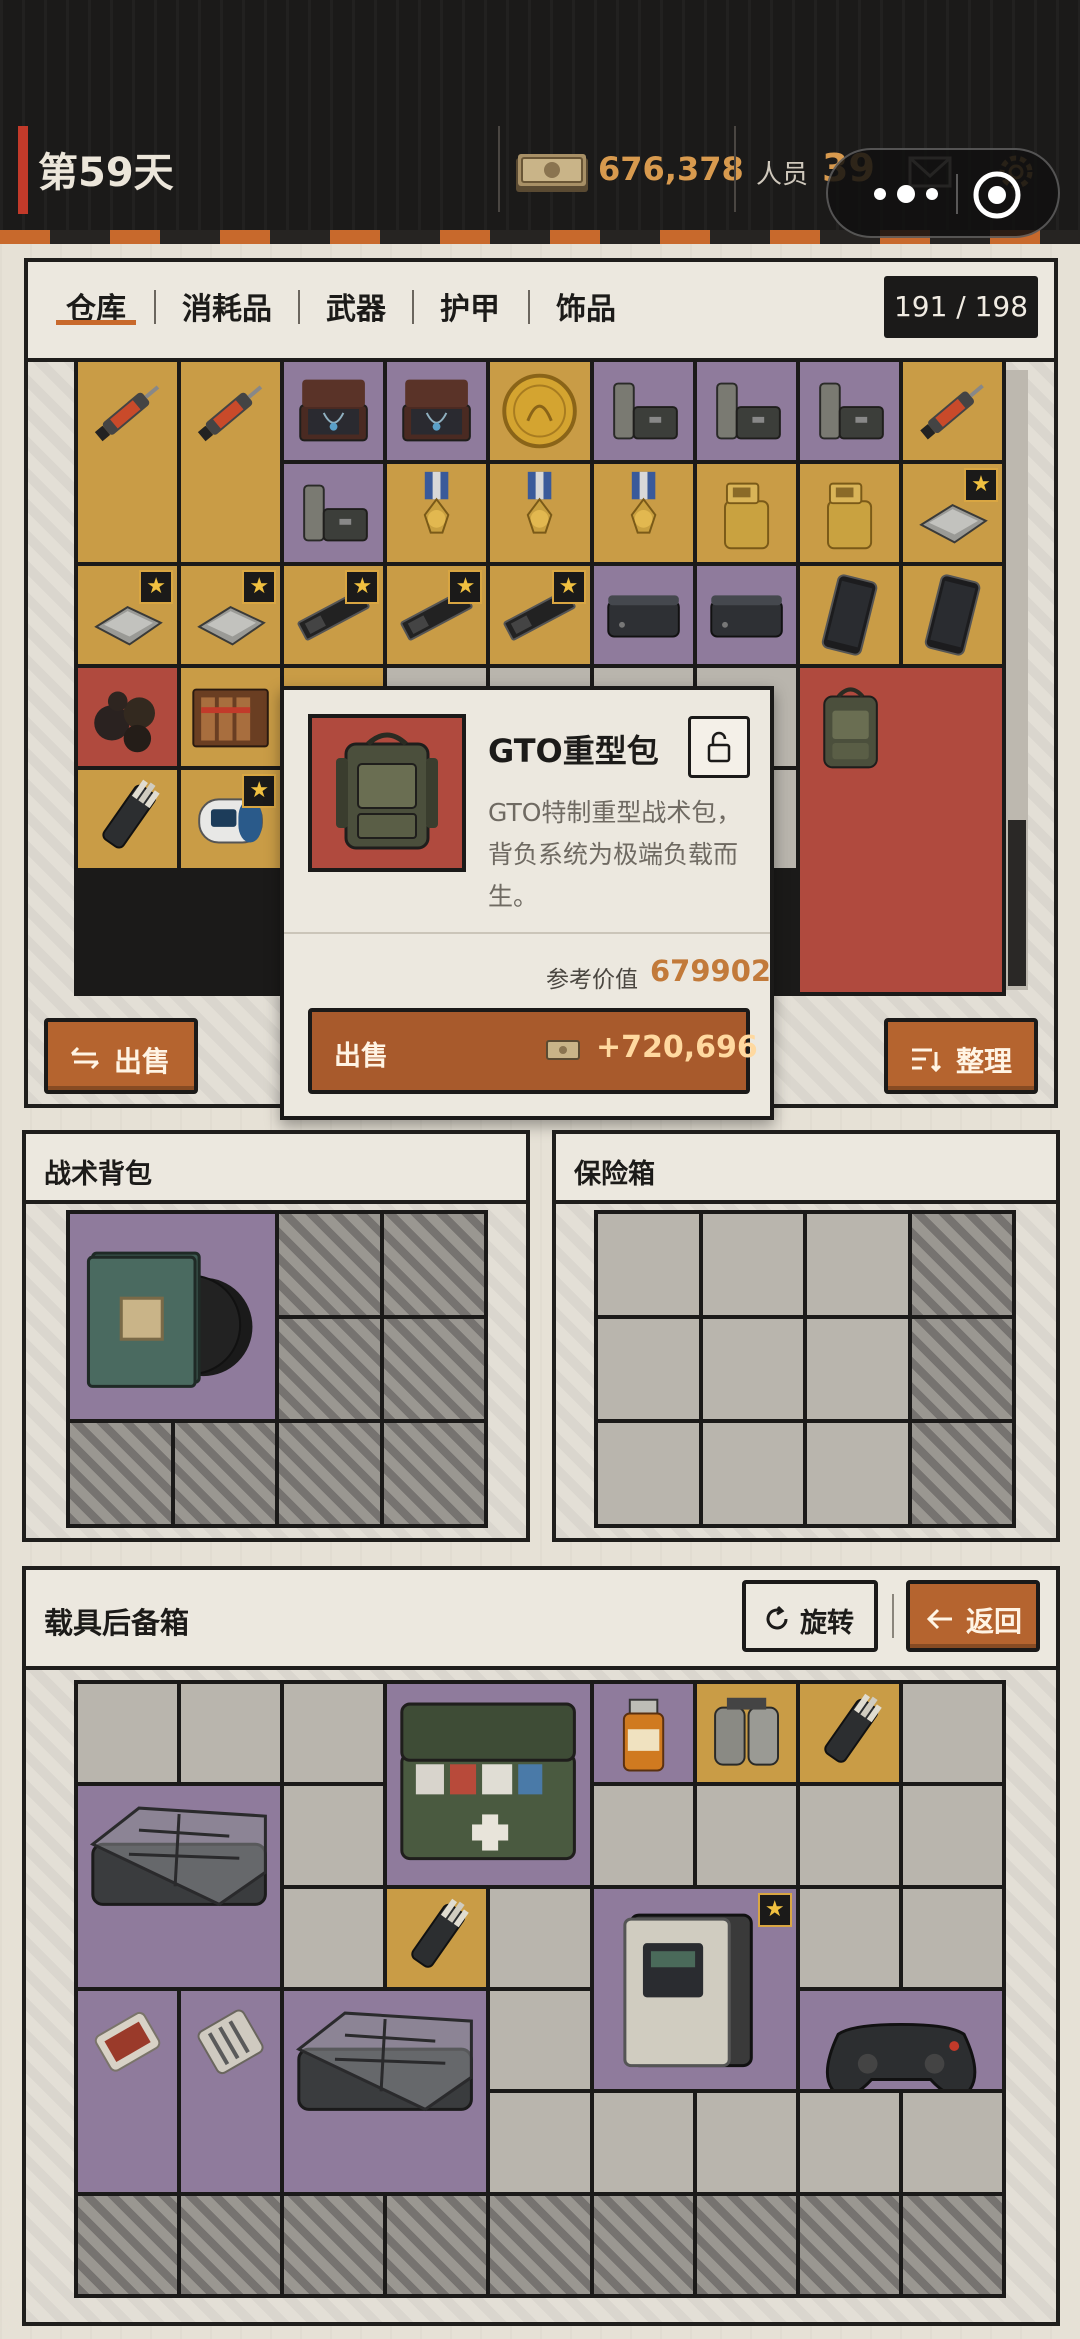 The width and height of the screenshot is (1080, 2339). I want to click on rotate-button: 旋转, so click(810, 1616).